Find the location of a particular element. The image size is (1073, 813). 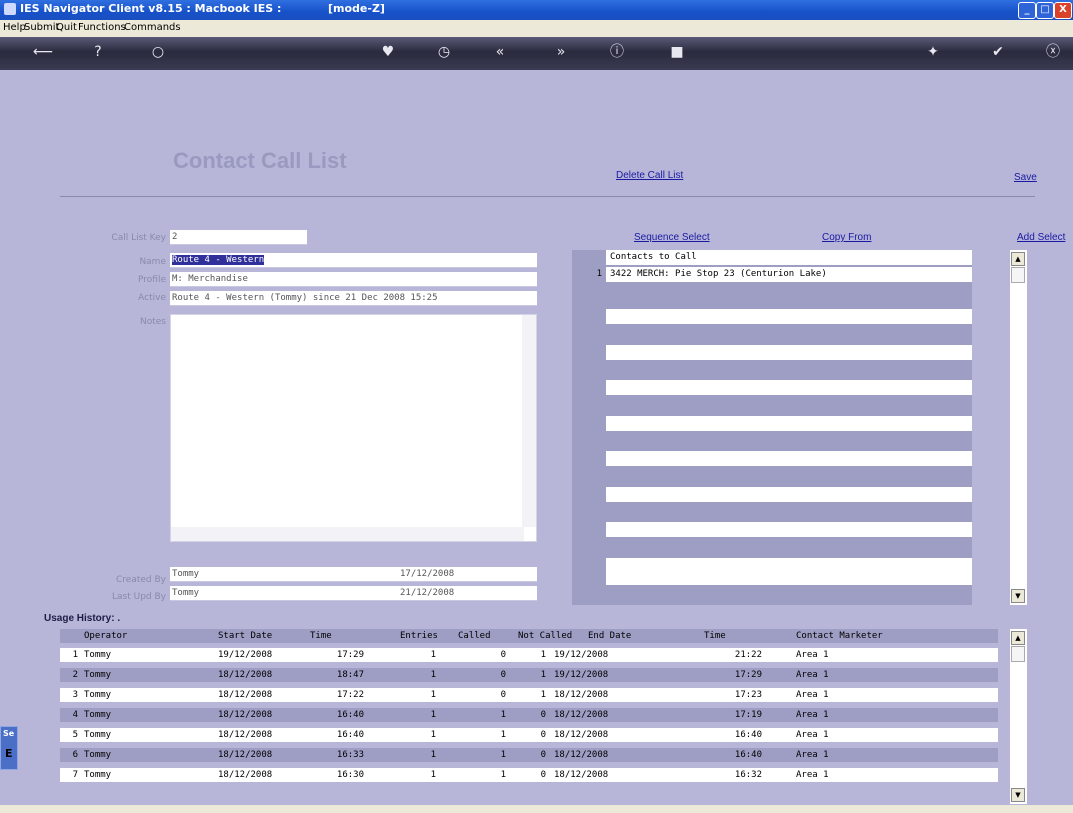

delete-call-list-link: Delete Call List is located at coordinates (649, 175).